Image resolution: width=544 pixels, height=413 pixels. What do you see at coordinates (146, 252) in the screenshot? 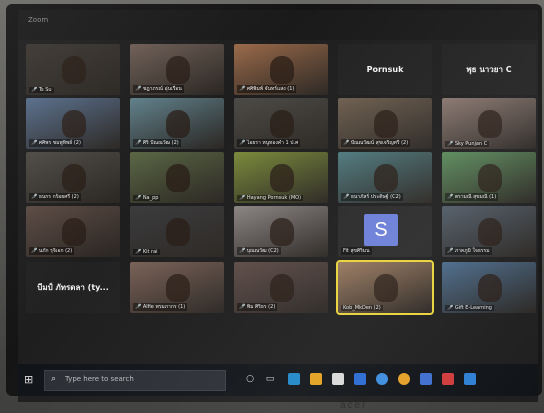
I see `participant-name-label: 🎤̸ Kit rai` at bounding box center [146, 252].